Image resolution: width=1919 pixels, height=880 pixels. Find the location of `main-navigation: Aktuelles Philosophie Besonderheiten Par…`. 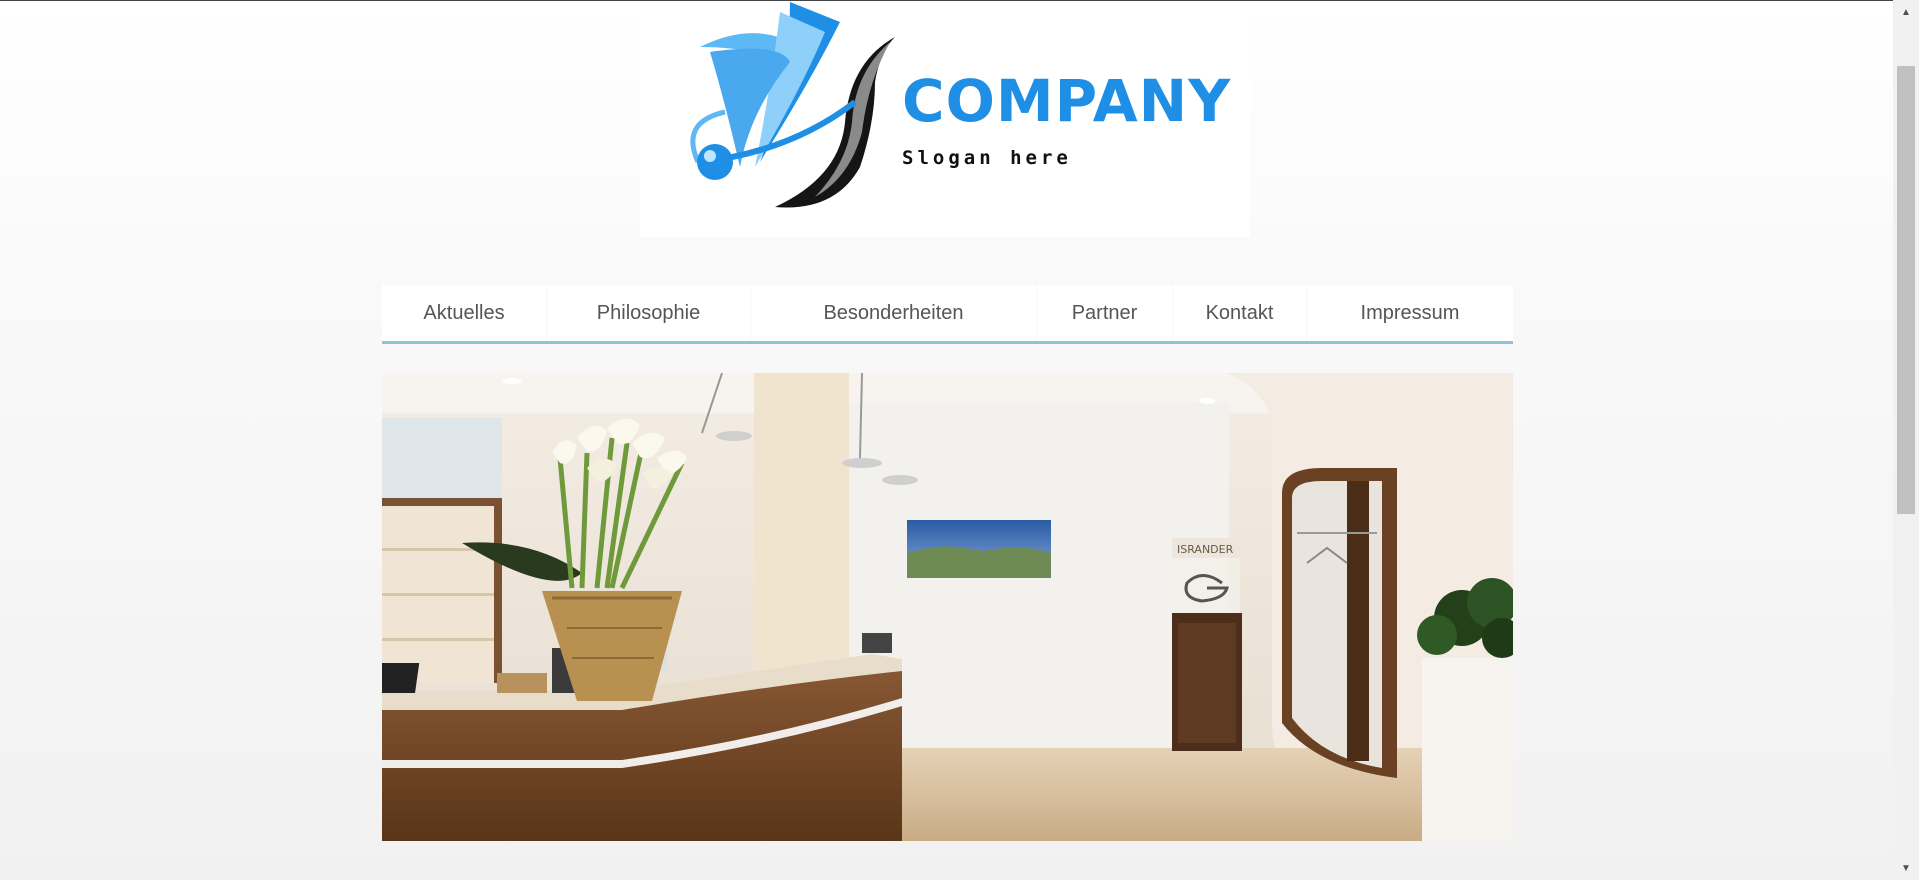

main-navigation: Aktuelles Philosophie Besonderheiten Par… is located at coordinates (947, 314).